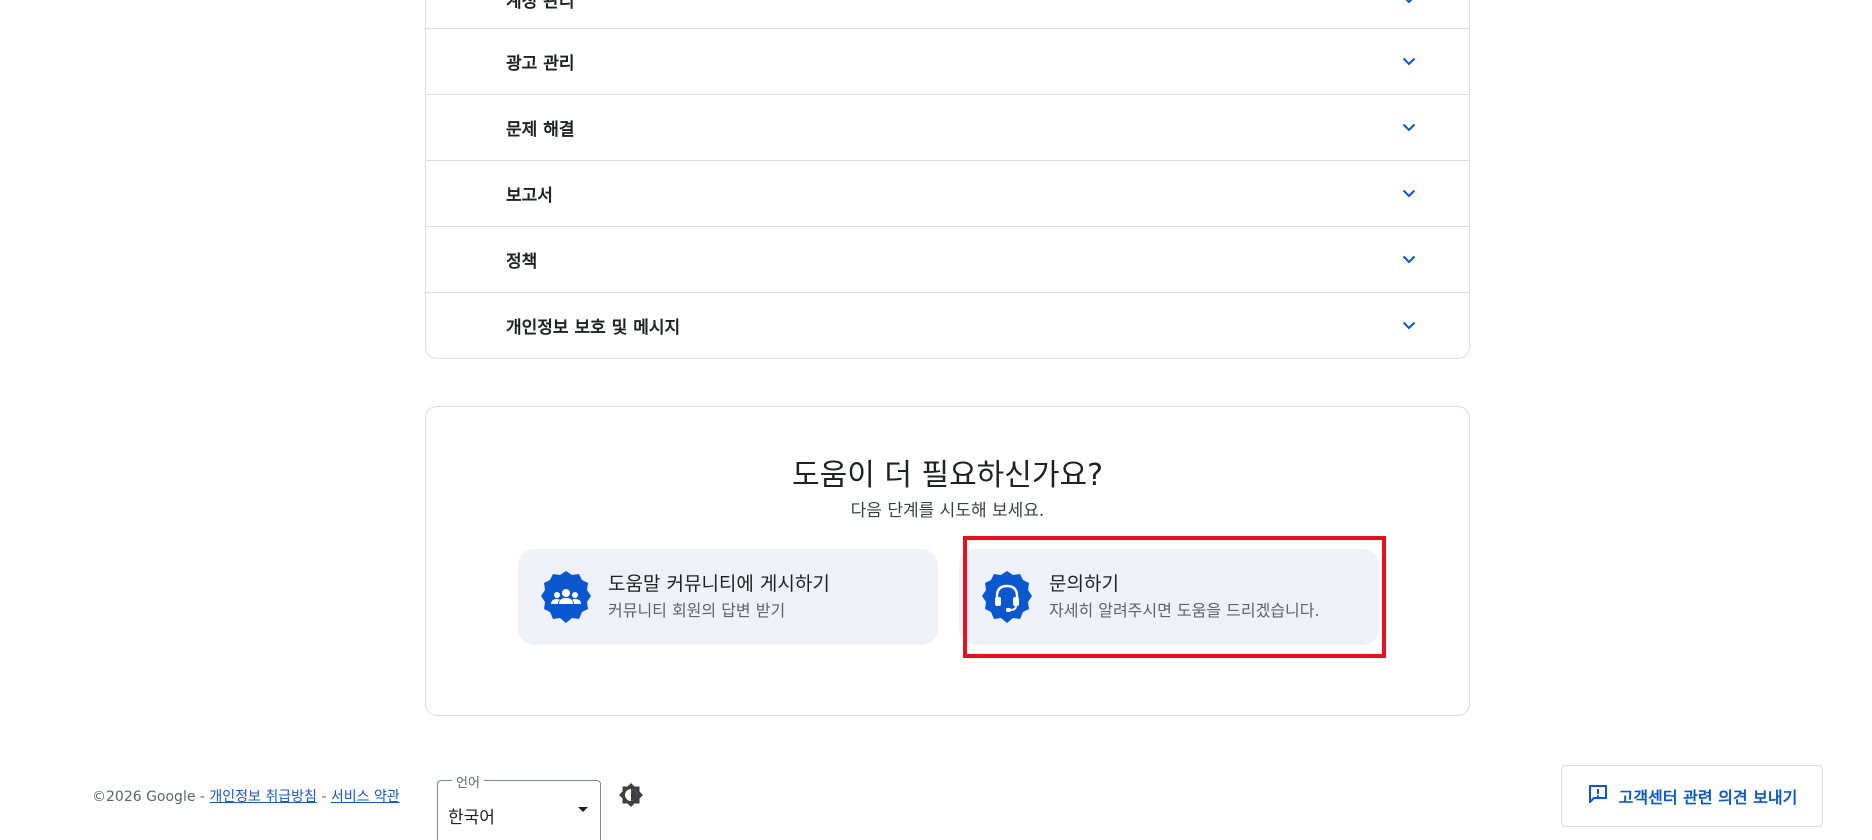 Image resolution: width=1872 pixels, height=840 pixels. Describe the element at coordinates (522, 262) in the screenshot. I see `accordion-item-label: 정책` at that location.